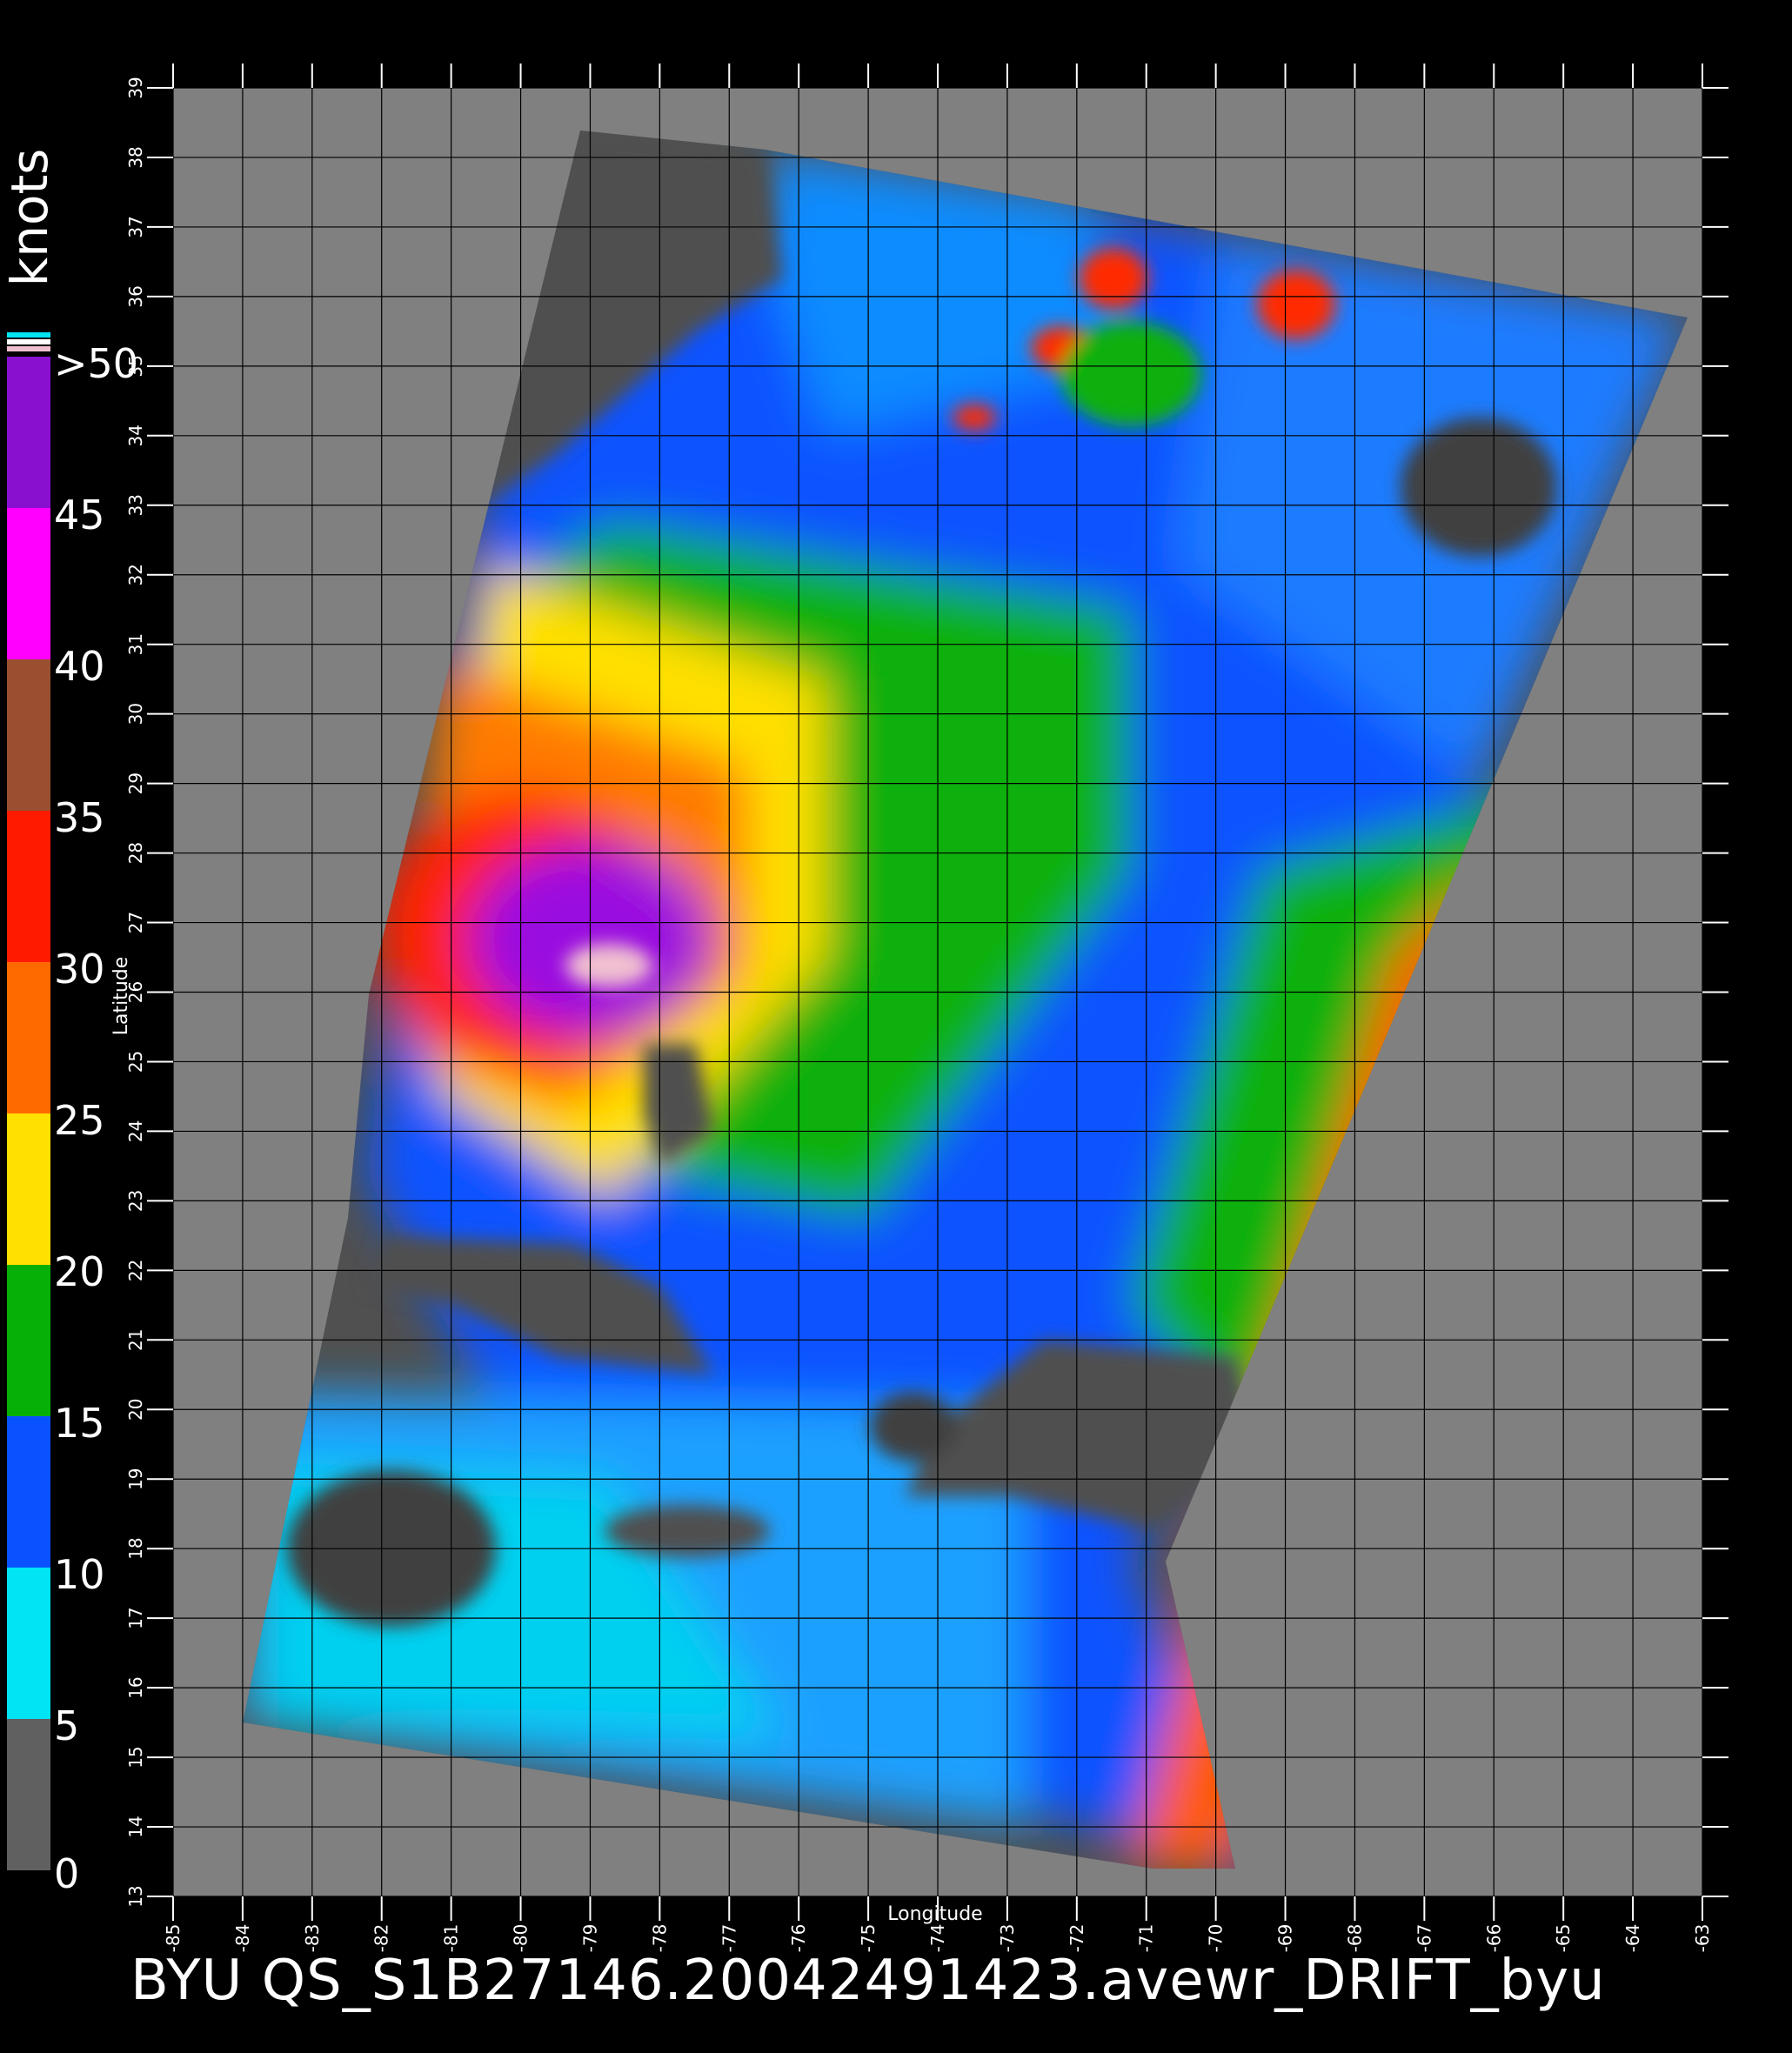 The image size is (1792, 2053). Describe the element at coordinates (135, 226) in the screenshot. I see `y-tick-label: 37` at that location.